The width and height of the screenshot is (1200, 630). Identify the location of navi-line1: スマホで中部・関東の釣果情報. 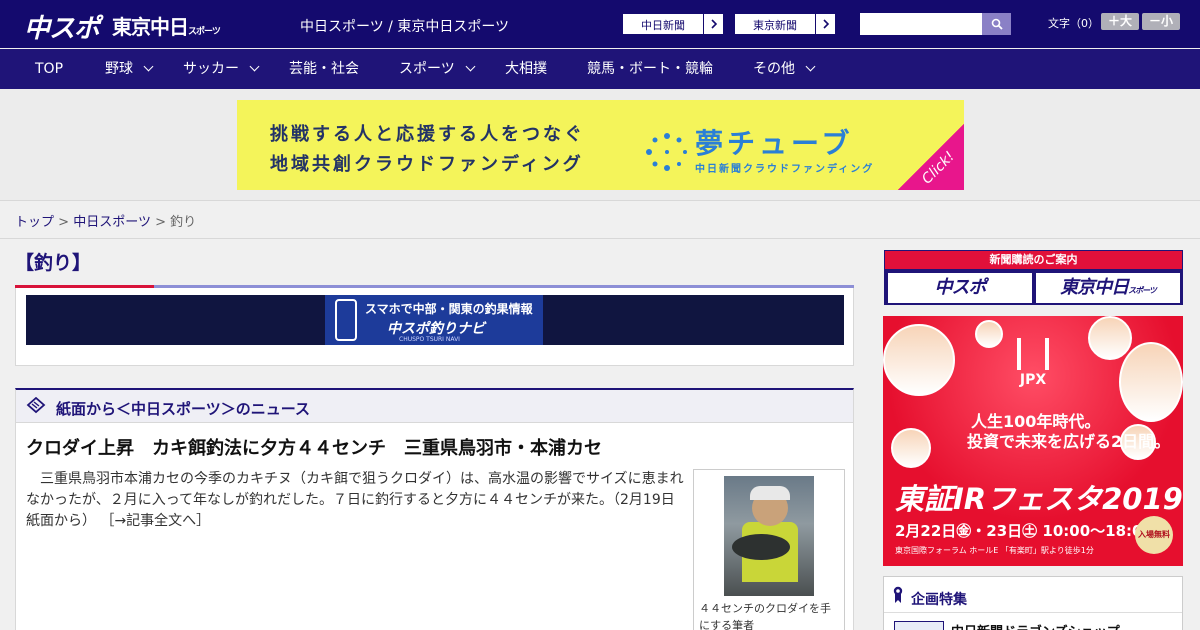
(449, 309).